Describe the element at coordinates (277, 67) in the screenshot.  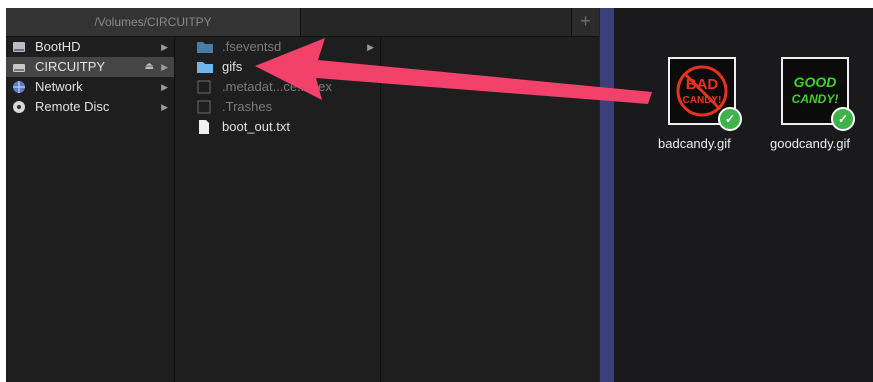
I see `file-gifs: gifs` at that location.